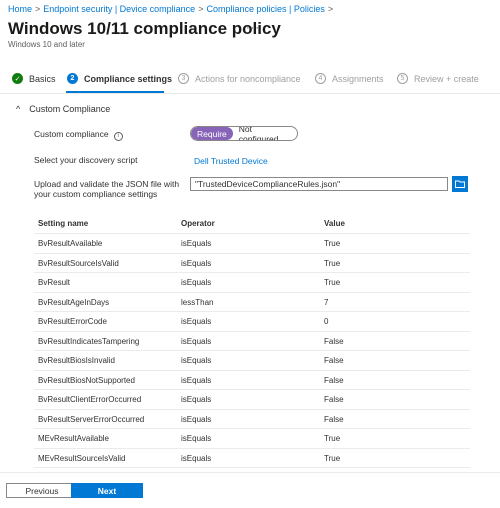 The height and width of the screenshot is (508, 500). I want to click on step-actions-noncompliance: 3 Actions for noncompliance, so click(239, 78).